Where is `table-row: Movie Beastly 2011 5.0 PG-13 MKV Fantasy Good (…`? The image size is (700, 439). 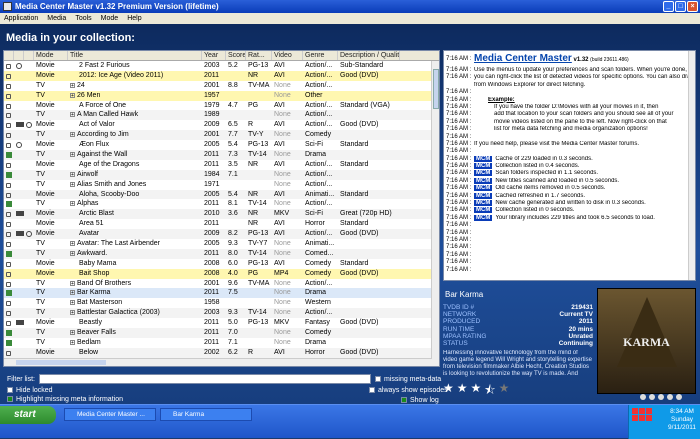 table-row: Movie Beastly 2011 5.0 PG-13 MKV Fantasy Good (… is located at coordinates (221, 323).